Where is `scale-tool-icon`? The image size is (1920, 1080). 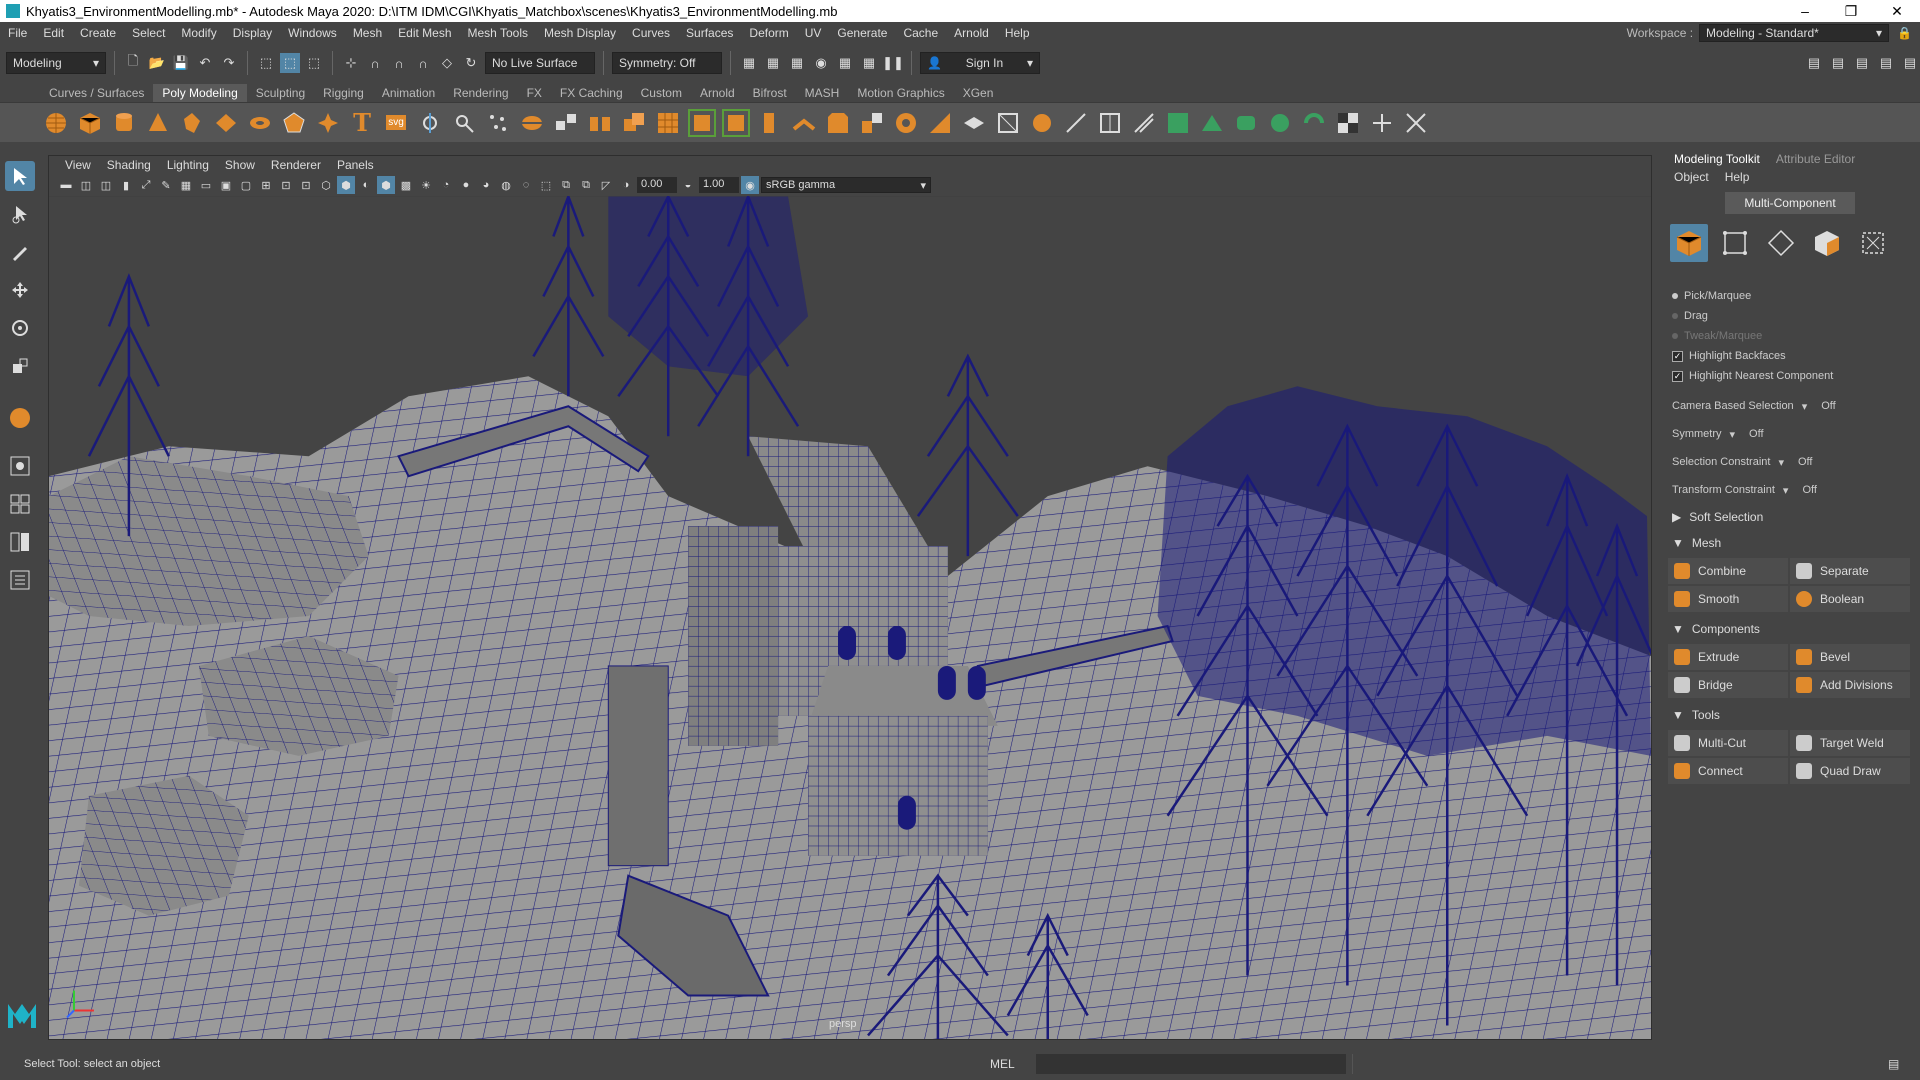
scale-tool-icon is located at coordinates (20, 366).